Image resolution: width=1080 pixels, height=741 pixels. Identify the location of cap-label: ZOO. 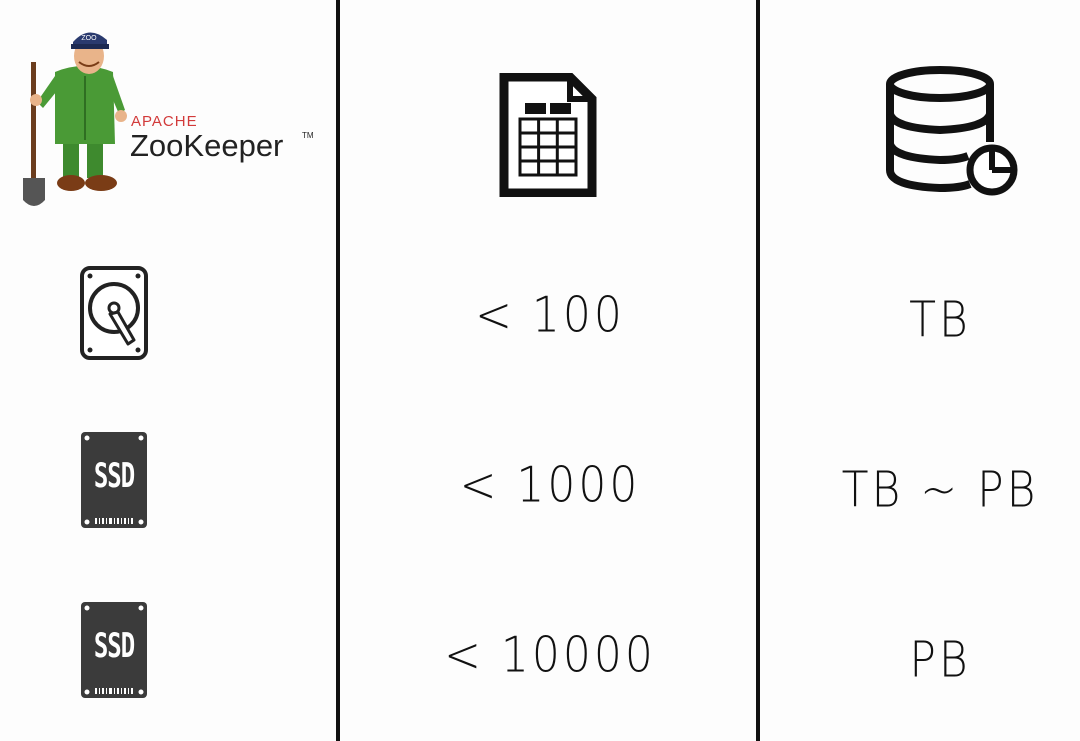
(89, 38).